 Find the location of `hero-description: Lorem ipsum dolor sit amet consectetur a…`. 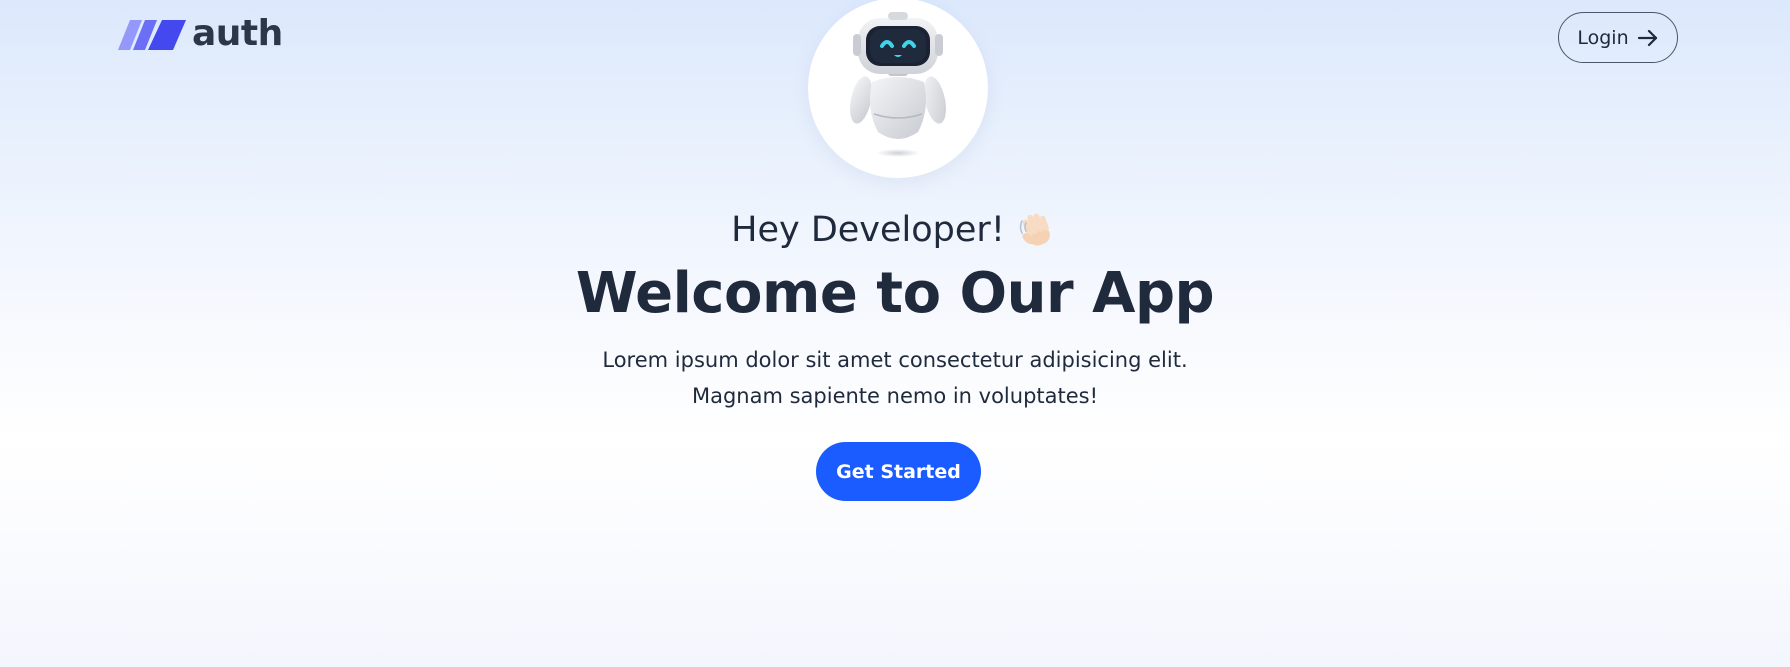

hero-description: Lorem ipsum dolor sit amet consectetur a… is located at coordinates (895, 378).